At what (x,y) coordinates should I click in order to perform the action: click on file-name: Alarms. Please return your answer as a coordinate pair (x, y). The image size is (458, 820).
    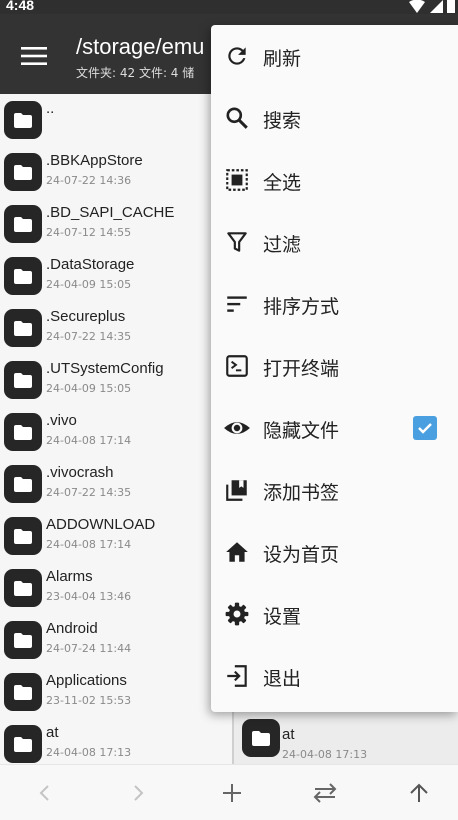
    Looking at the image, I should click on (69, 576).